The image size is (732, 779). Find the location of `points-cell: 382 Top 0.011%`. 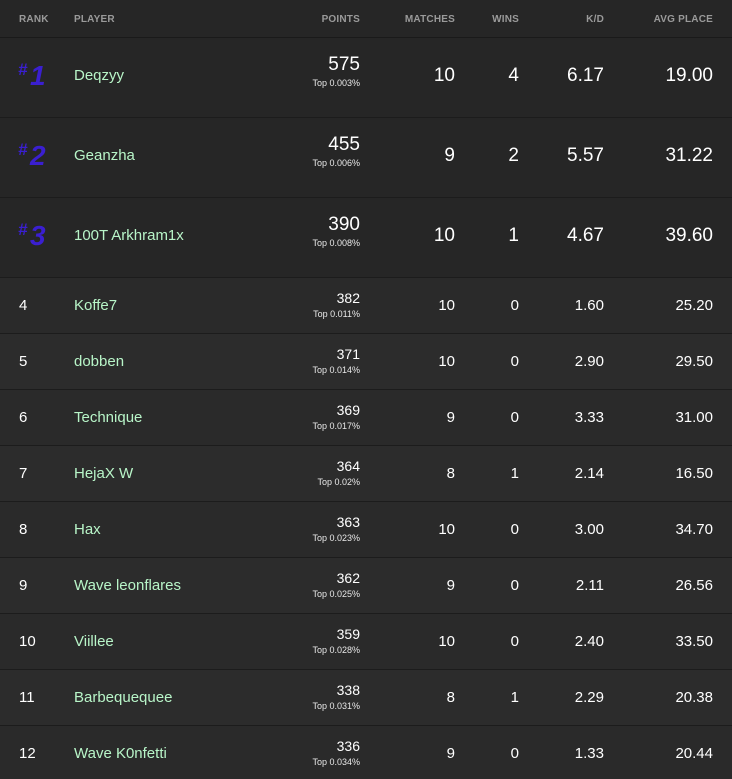

points-cell: 382 Top 0.011% is located at coordinates (336, 304).